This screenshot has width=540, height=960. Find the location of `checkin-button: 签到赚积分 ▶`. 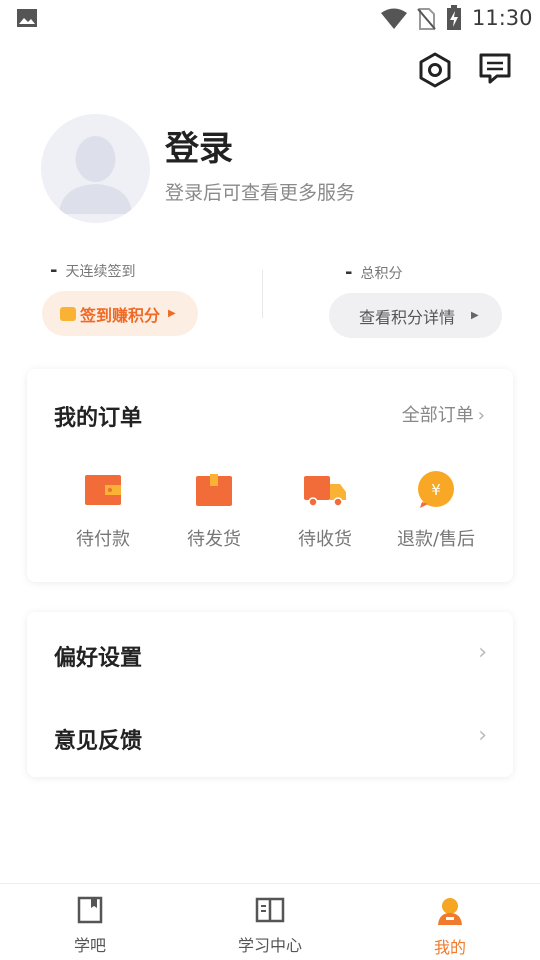

checkin-button: 签到赚积分 ▶ is located at coordinates (120, 313).